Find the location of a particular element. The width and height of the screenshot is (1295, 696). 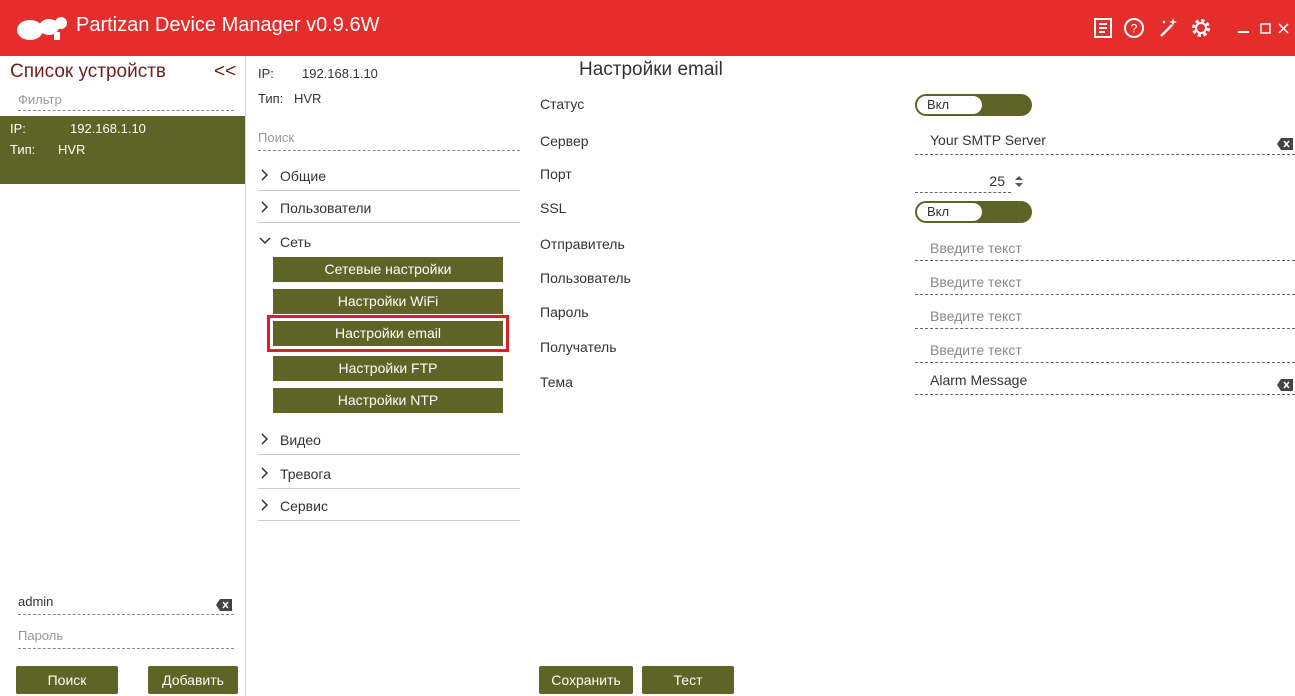

tree-item-label: Сервис is located at coordinates (304, 506).